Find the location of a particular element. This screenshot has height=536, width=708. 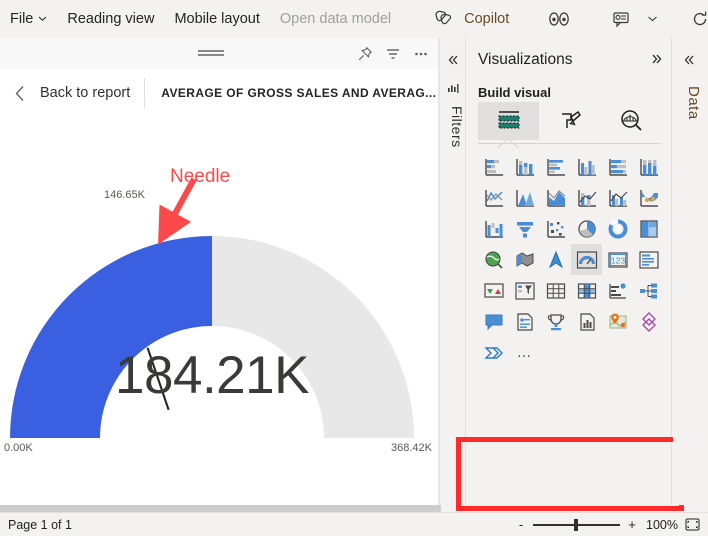

fit-to-page-icon is located at coordinates (692, 524).